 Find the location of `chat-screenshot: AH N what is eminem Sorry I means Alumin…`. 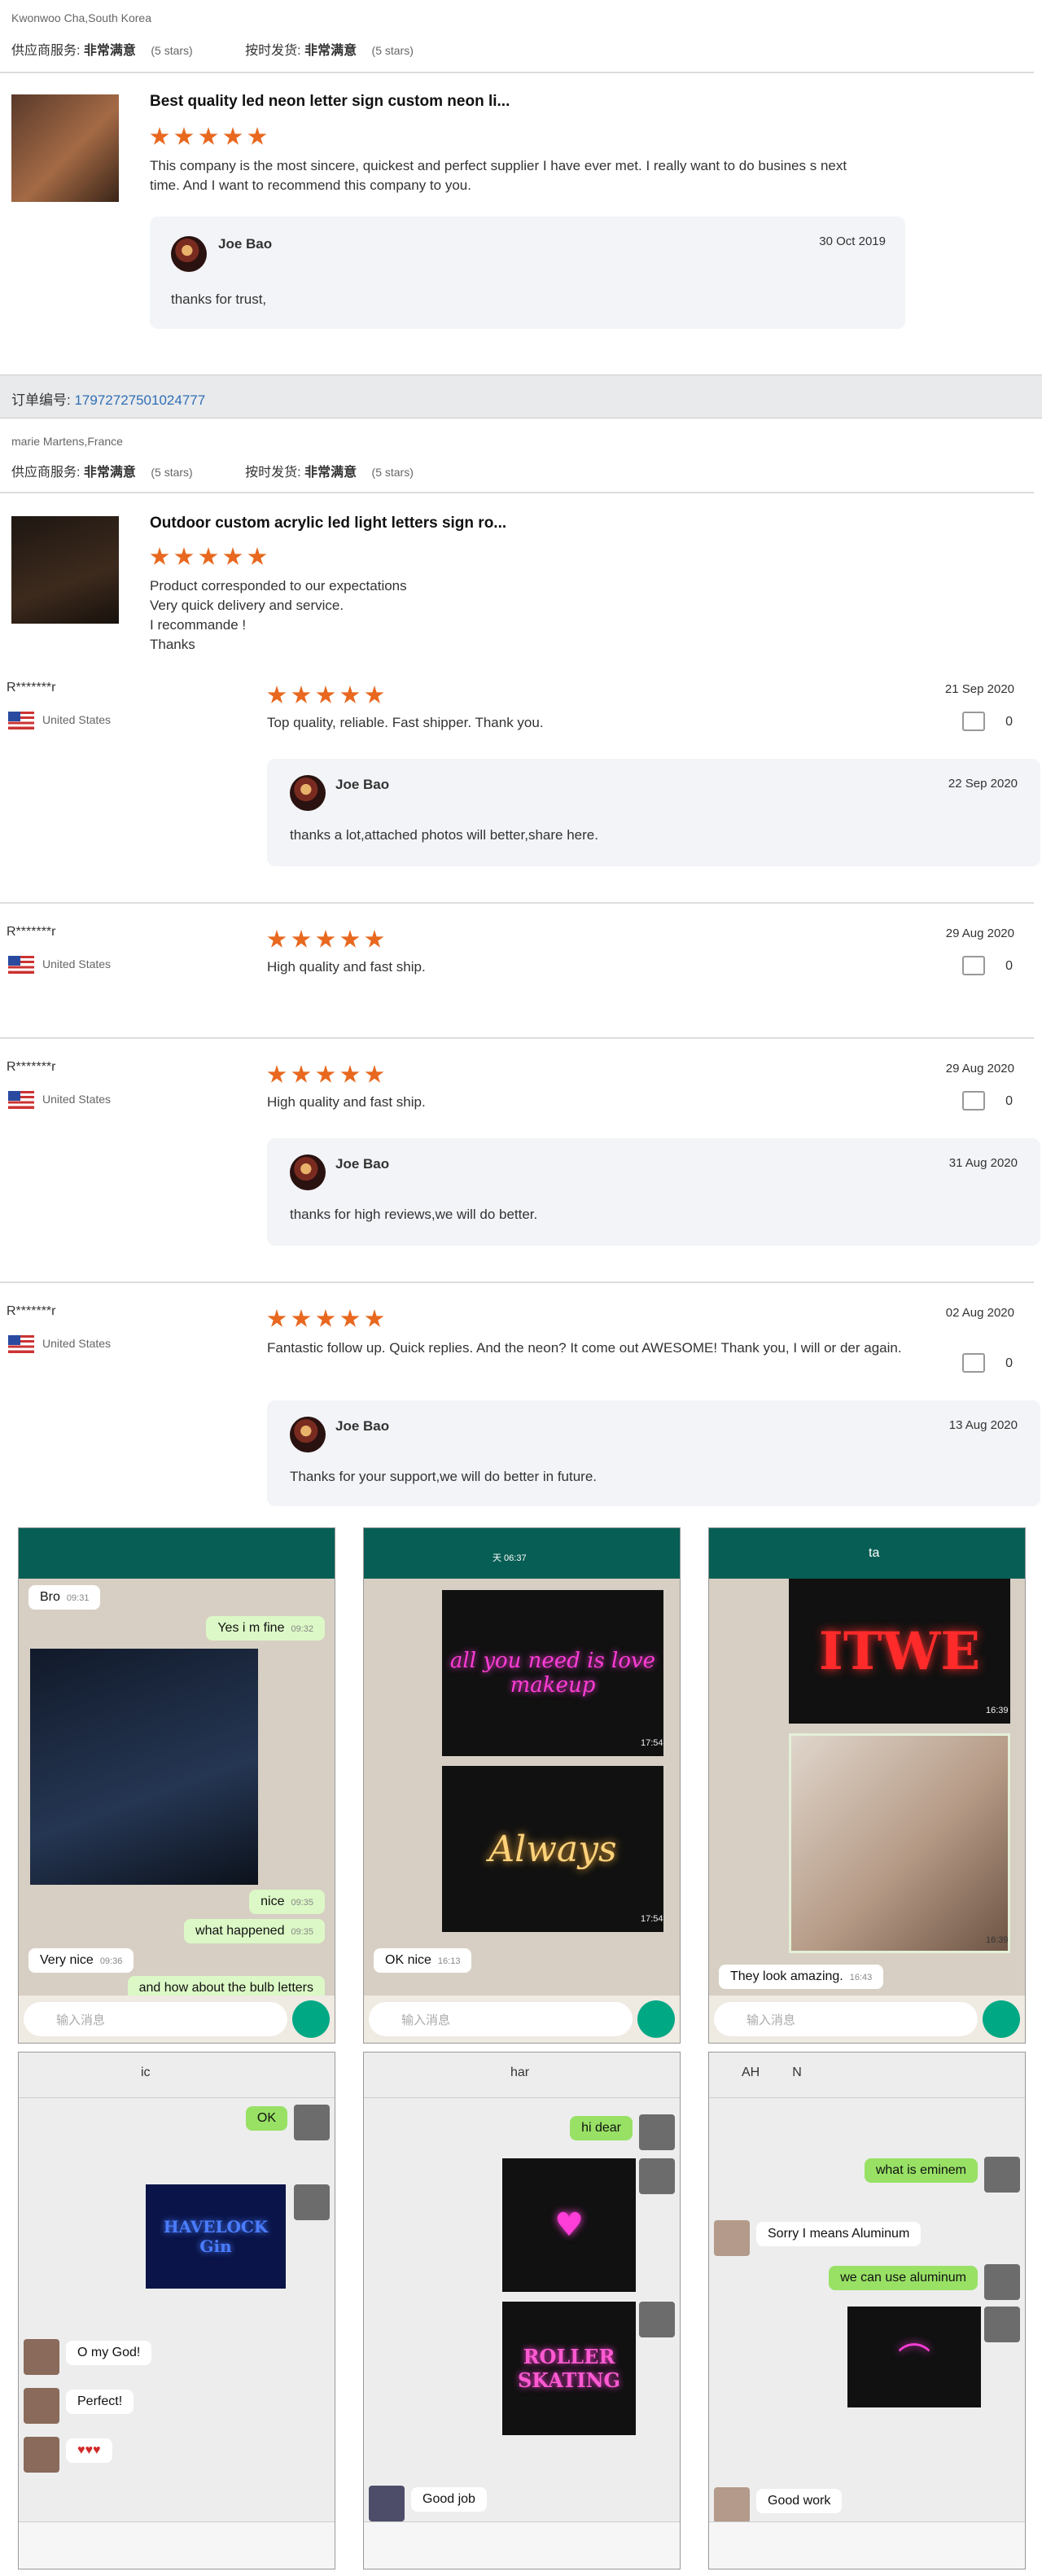

chat-screenshot: AH N what is eminem Sorry I means Alumin… is located at coordinates (867, 2310).